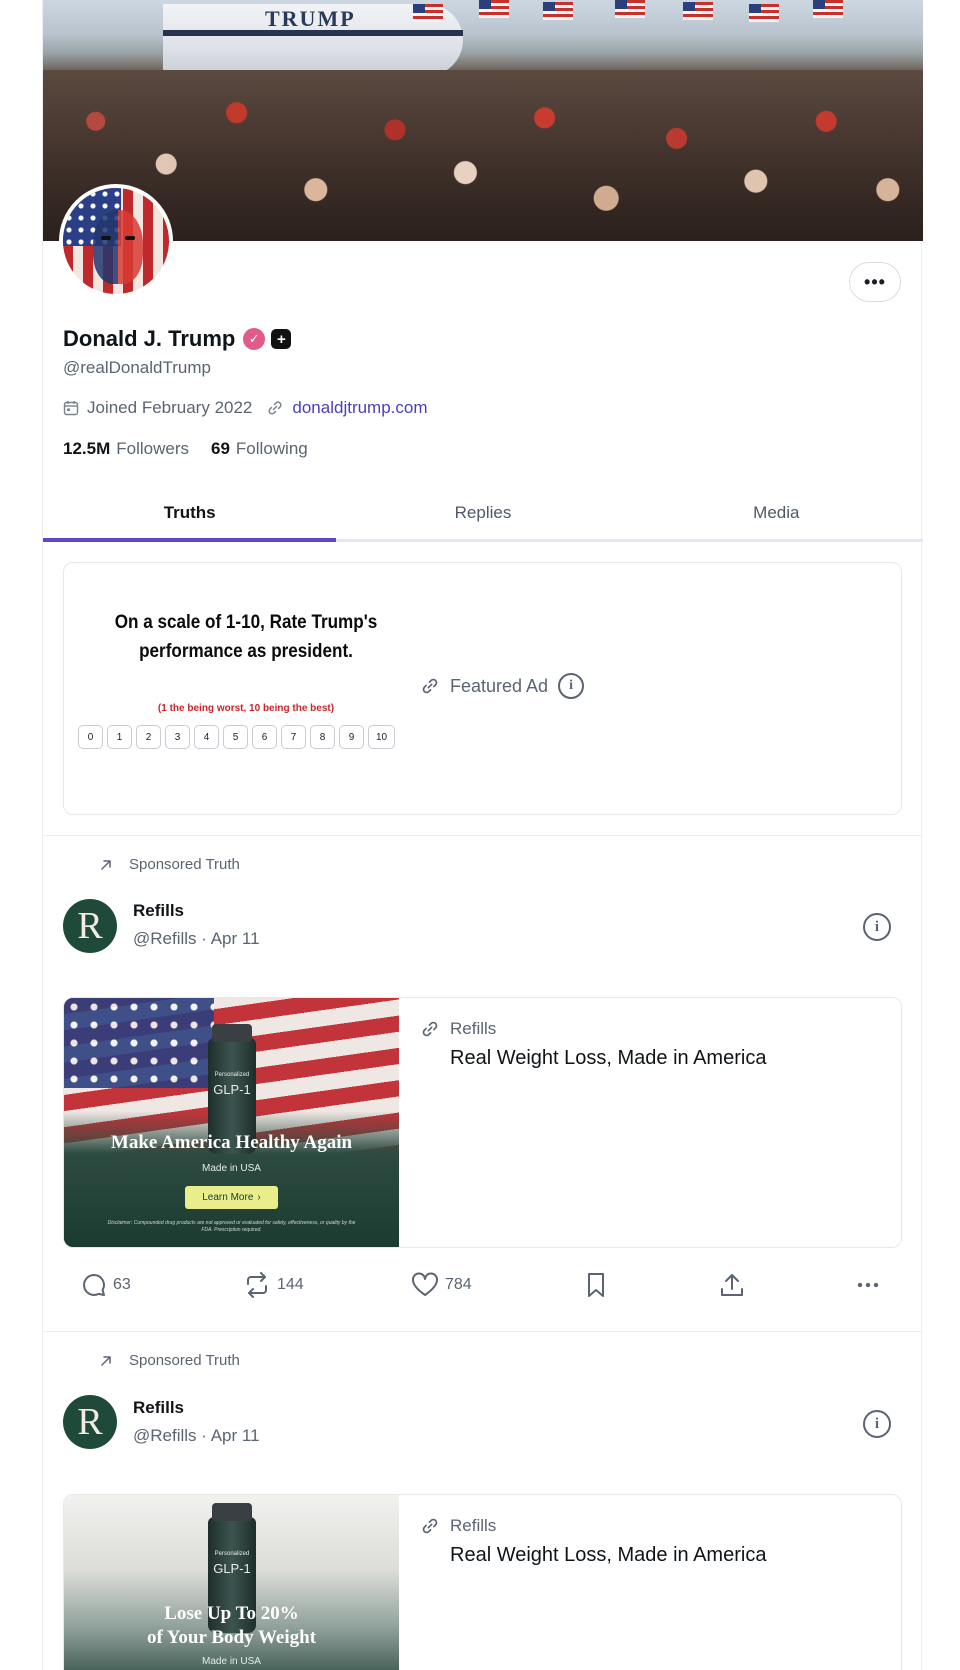  I want to click on followers-count: 12.5M, so click(86, 449).